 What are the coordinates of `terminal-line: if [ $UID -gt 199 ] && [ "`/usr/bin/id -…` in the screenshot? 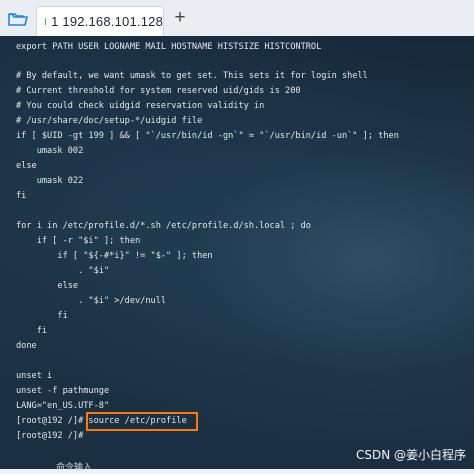 It's located at (207, 136).